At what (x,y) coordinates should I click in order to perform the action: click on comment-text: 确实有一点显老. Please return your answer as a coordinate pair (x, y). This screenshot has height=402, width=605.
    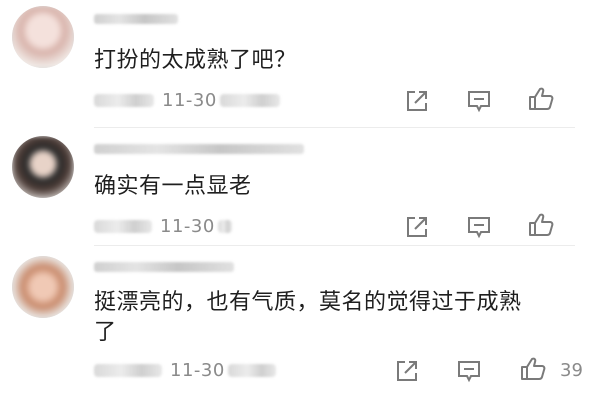
    Looking at the image, I should click on (173, 186).